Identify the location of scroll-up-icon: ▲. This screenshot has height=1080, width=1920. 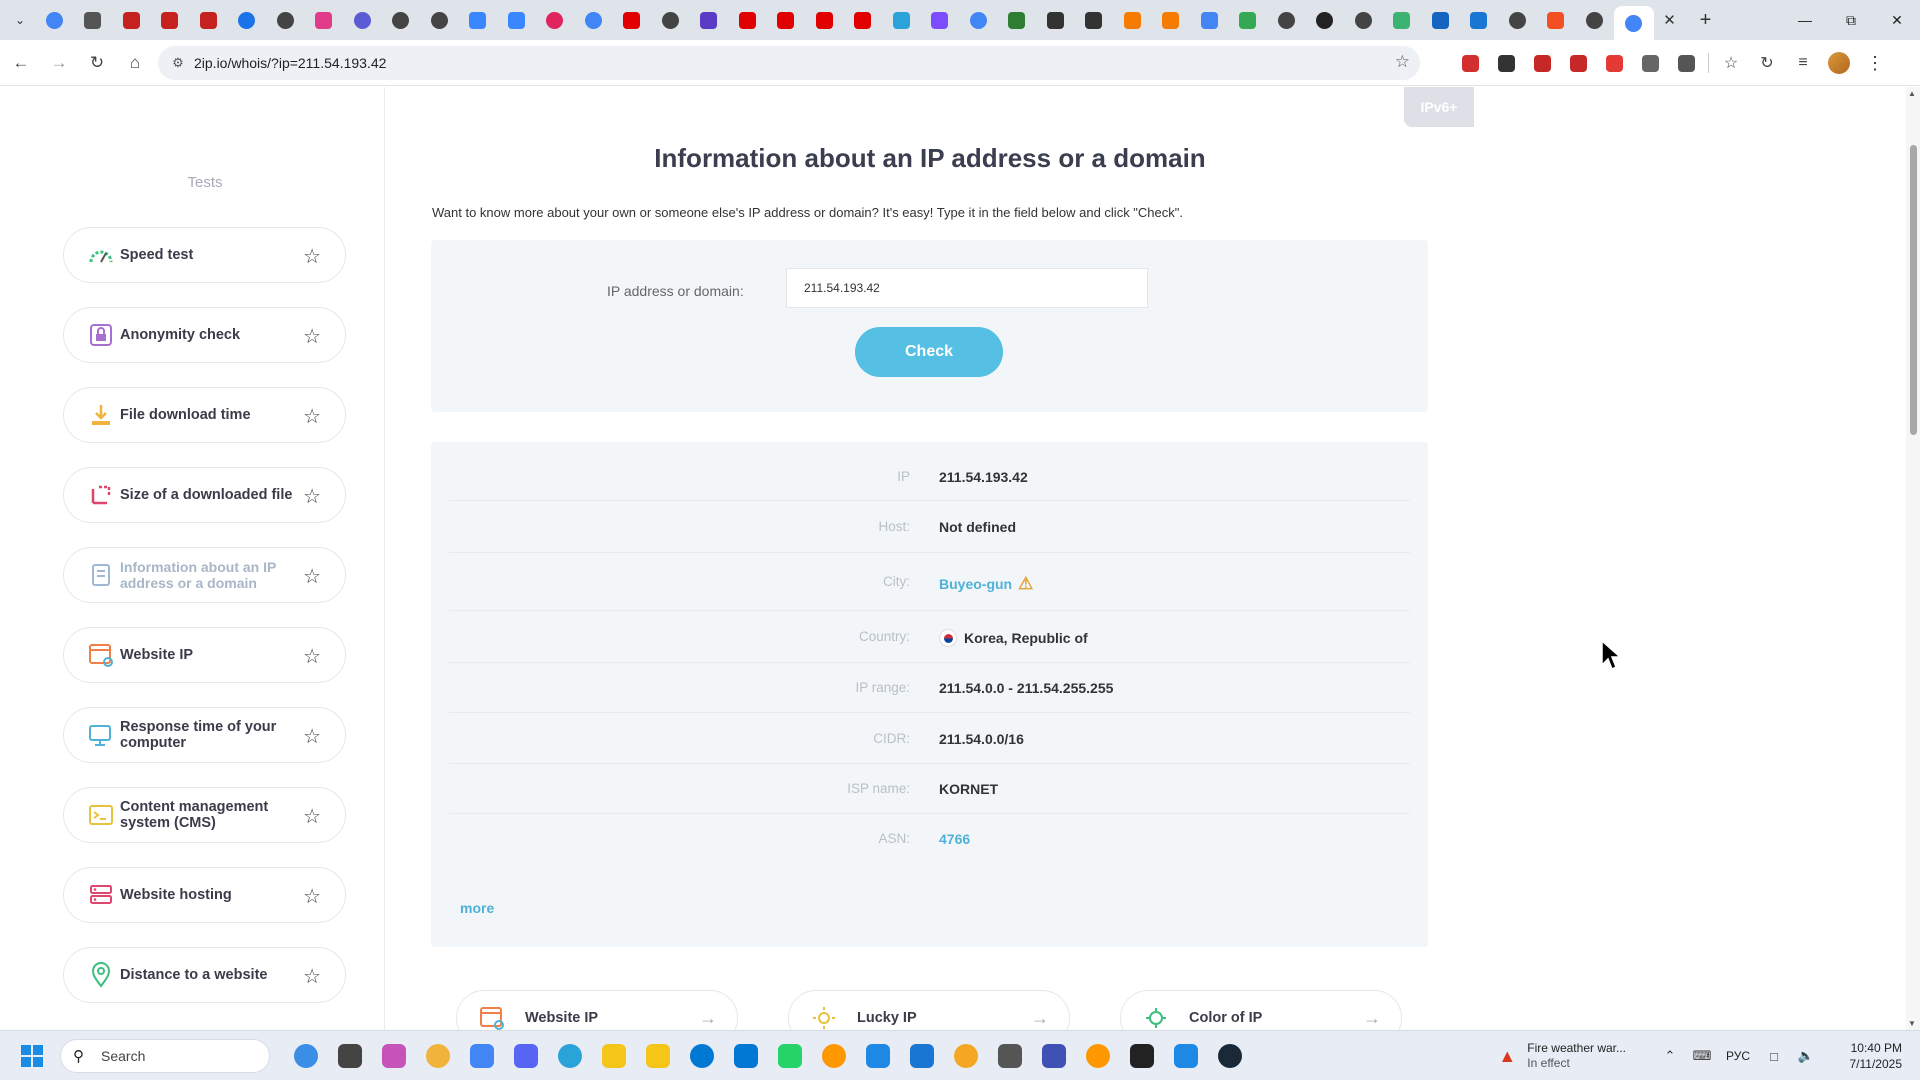
(1912, 93).